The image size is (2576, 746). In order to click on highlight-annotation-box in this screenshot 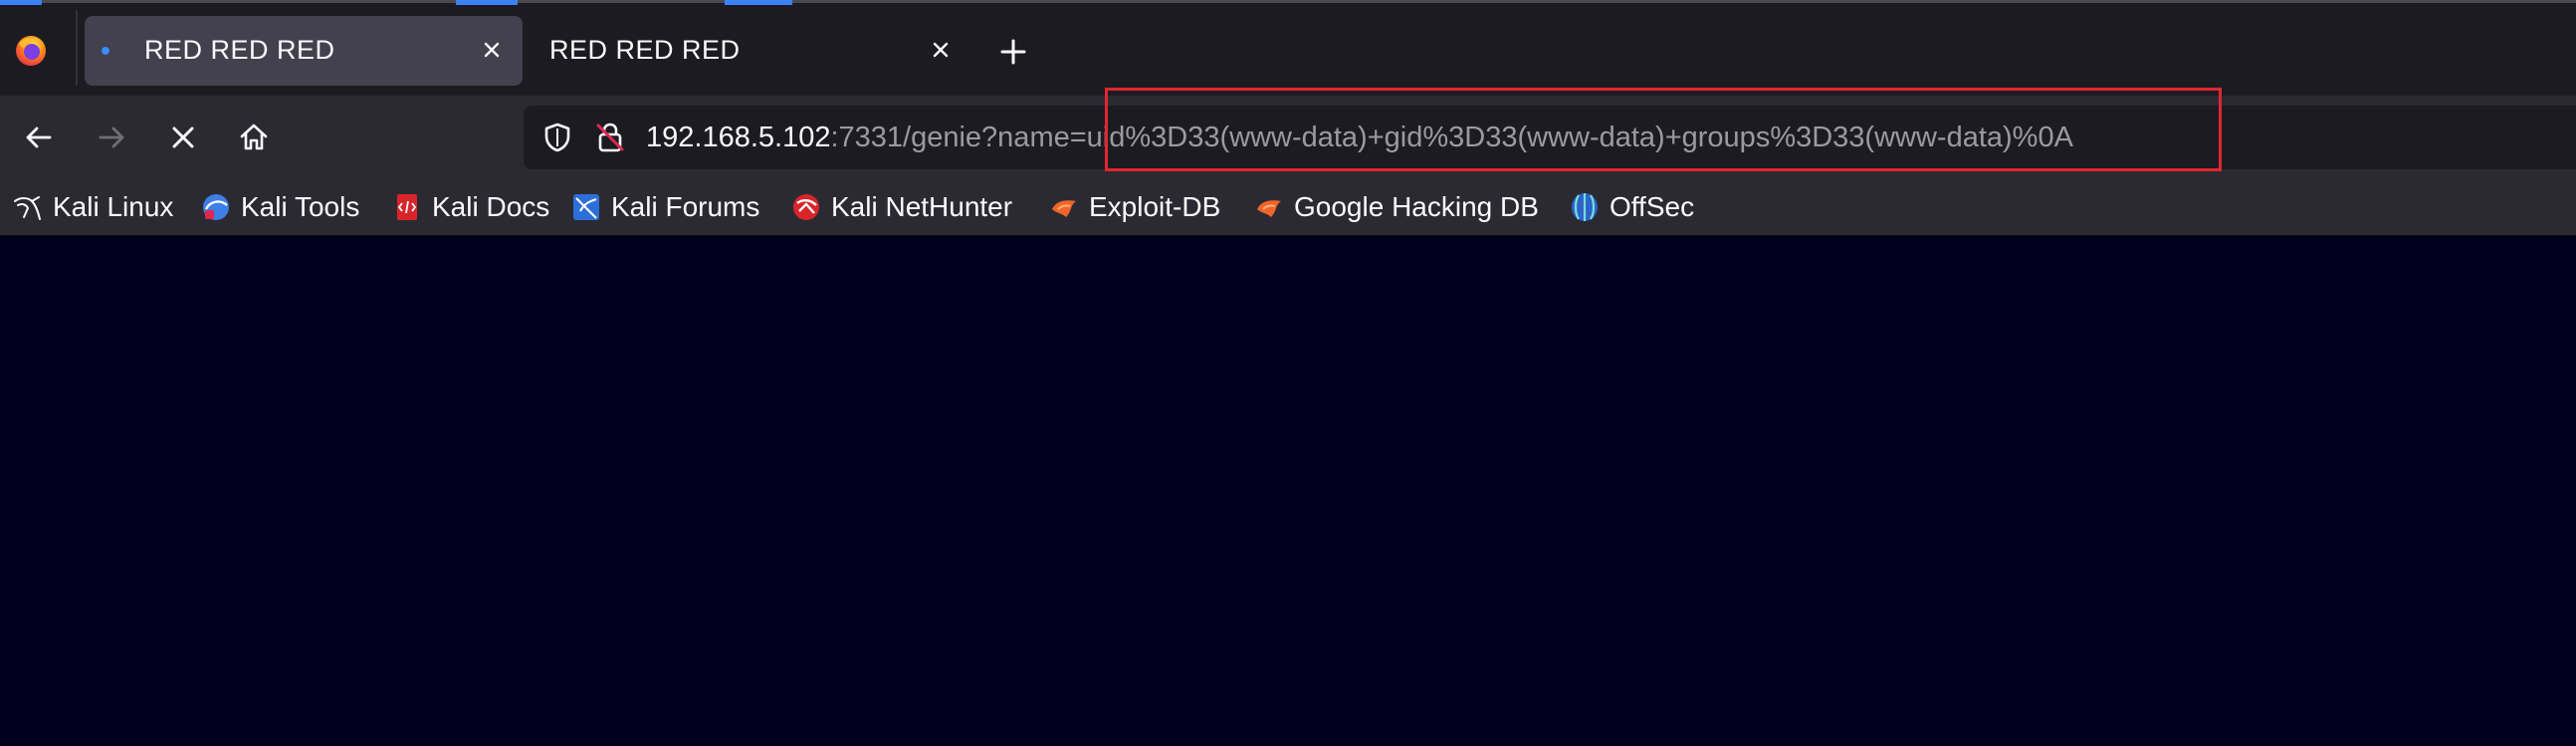, I will do `click(1663, 129)`.